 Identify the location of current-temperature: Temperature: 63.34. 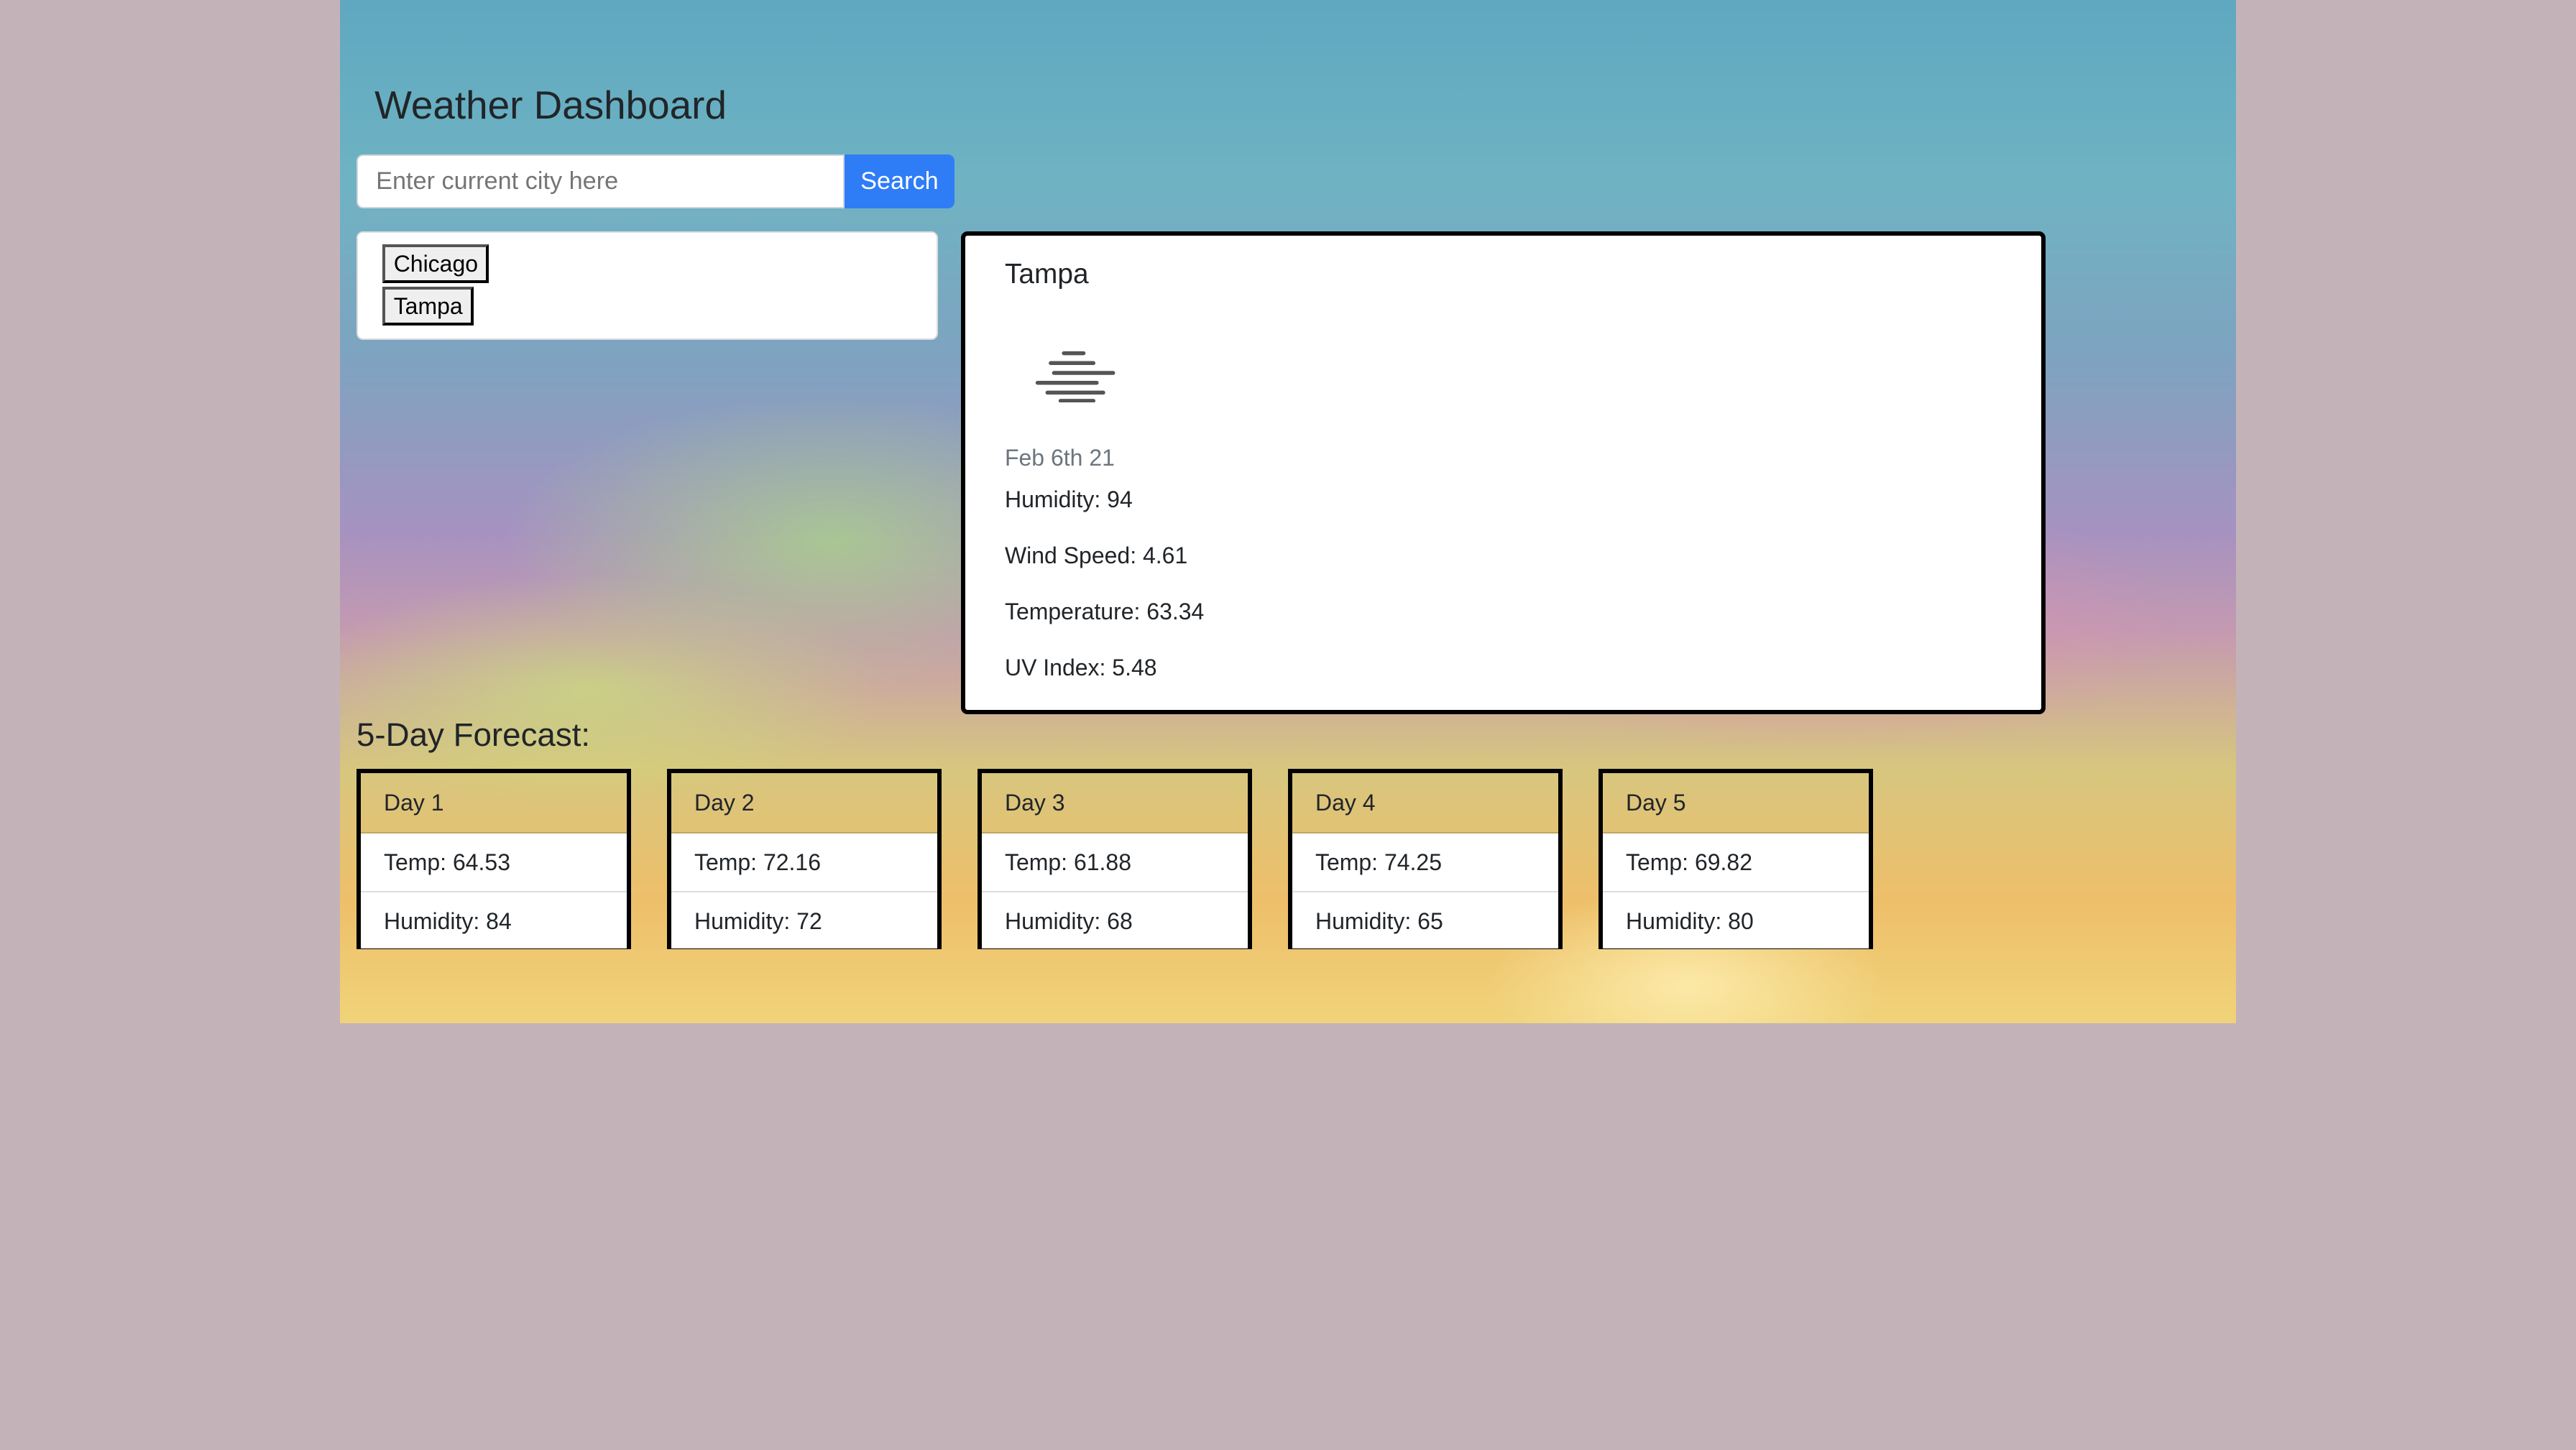
(1104, 611).